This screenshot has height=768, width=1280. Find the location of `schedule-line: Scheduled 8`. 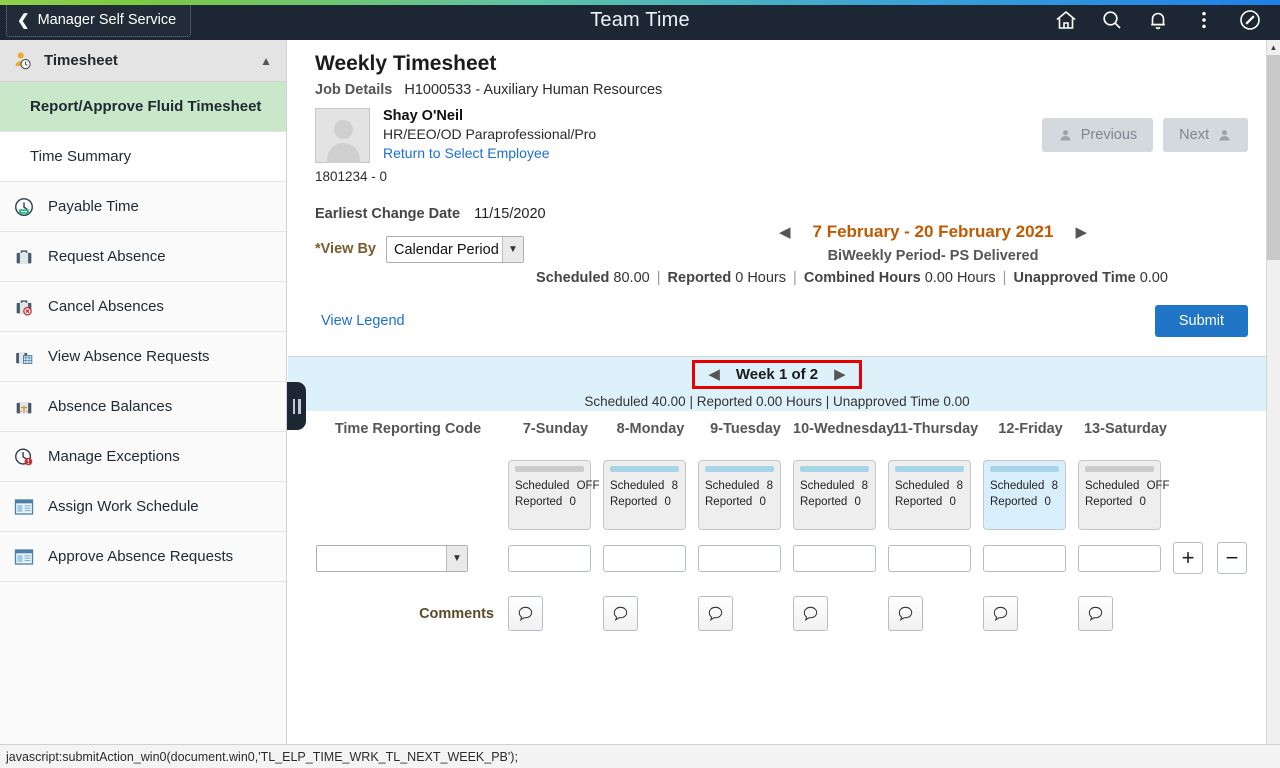

schedule-line: Scheduled 8 is located at coordinates (834, 486).